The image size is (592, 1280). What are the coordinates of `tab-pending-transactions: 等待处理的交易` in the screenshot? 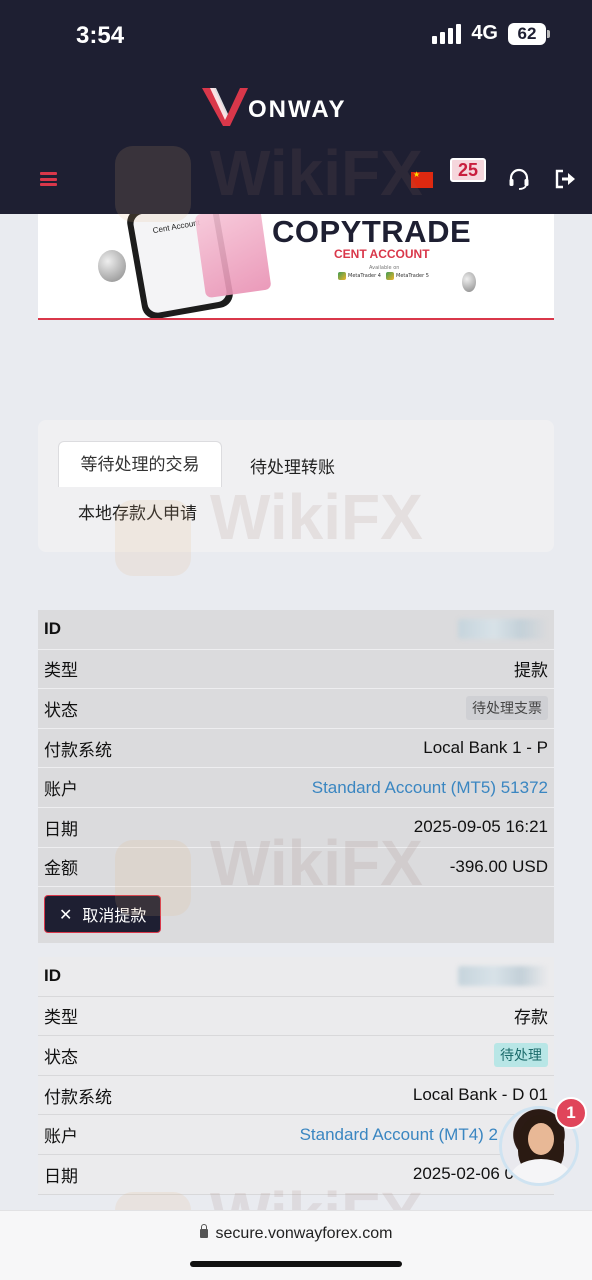 It's located at (140, 464).